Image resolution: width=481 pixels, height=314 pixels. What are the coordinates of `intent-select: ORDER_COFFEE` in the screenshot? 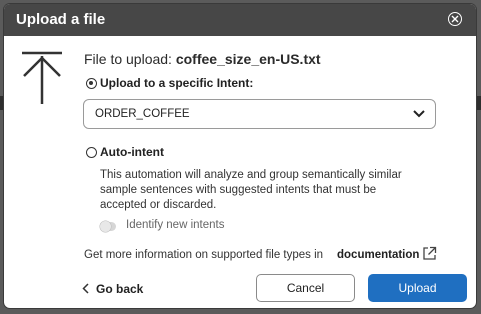 It's located at (259, 114).